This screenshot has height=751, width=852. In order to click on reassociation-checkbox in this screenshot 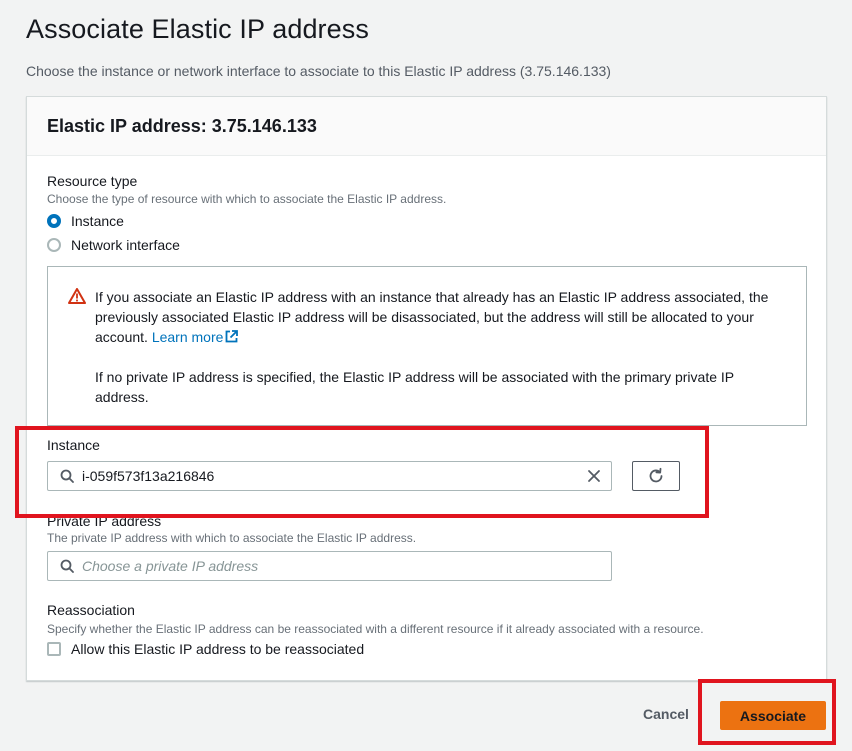, I will do `click(54, 649)`.